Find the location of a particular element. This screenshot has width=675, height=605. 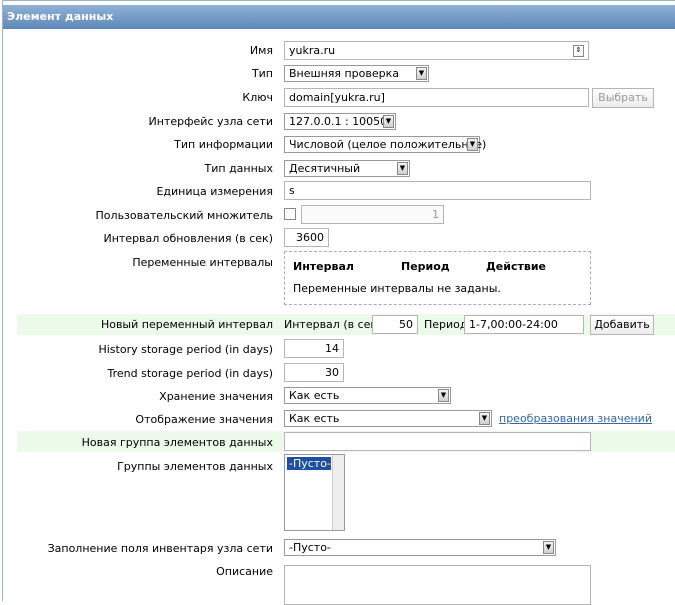

inventory-label: Заполнение поля инвентаря узла сети is located at coordinates (160, 548).